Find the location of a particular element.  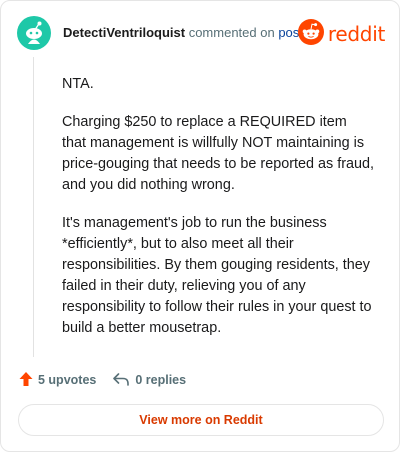

thread-line is located at coordinates (33, 207).